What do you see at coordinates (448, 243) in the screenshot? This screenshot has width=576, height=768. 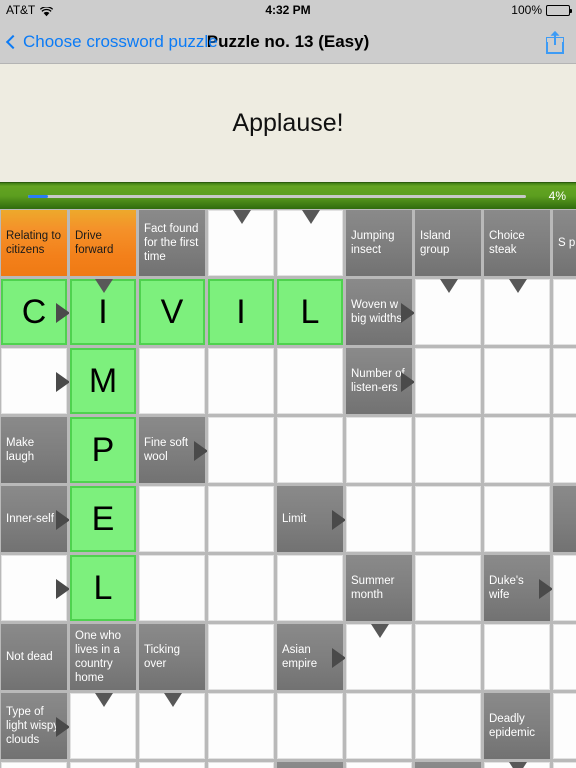 I see `crossword-clue-cell: Island group` at bounding box center [448, 243].